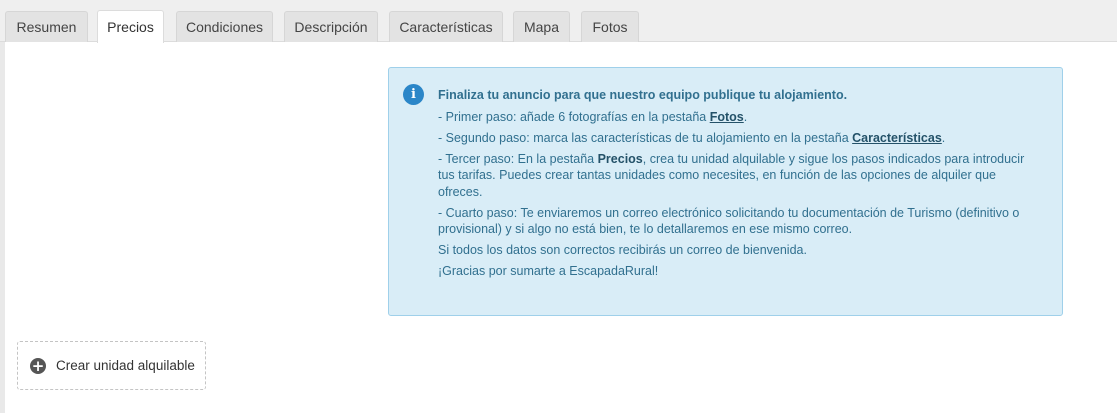  Describe the element at coordinates (46, 26) in the screenshot. I see `tab-resumen: Resumen` at that location.